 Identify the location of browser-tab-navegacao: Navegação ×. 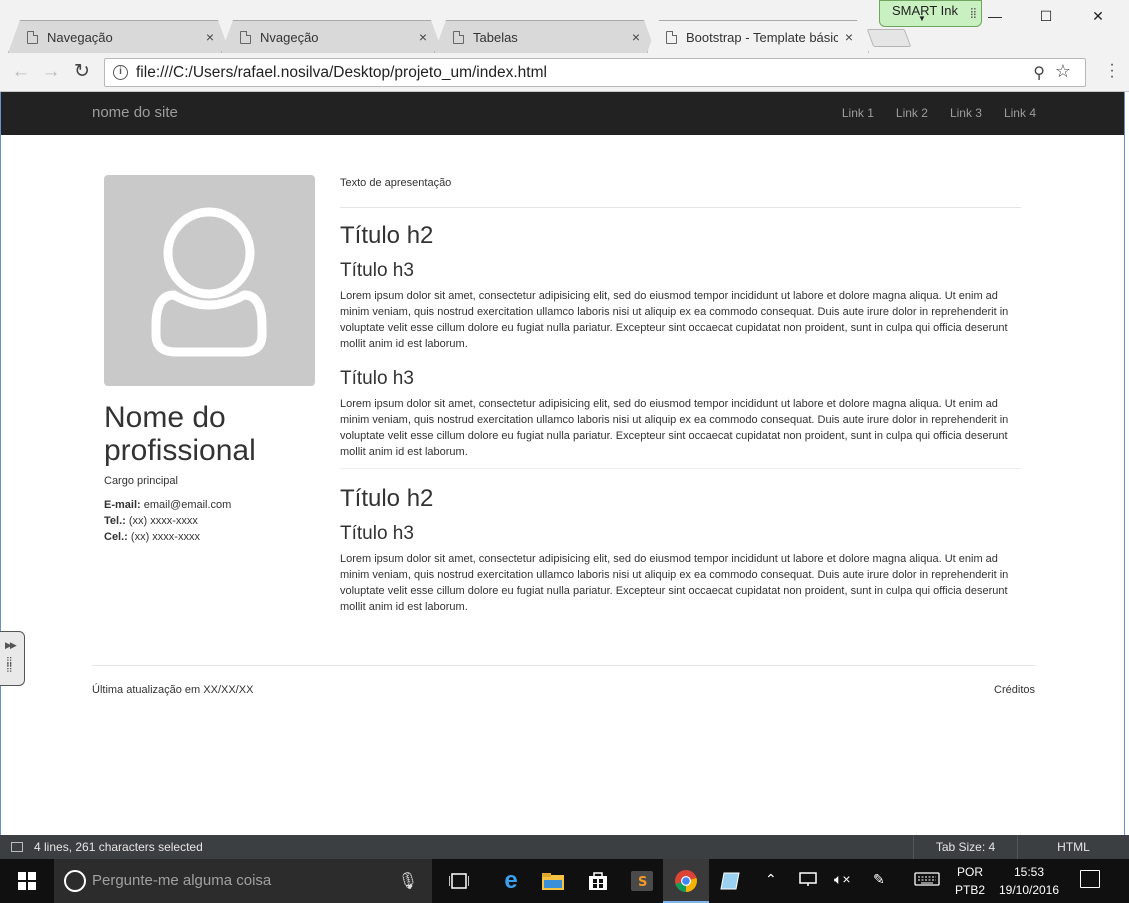
(119, 36).